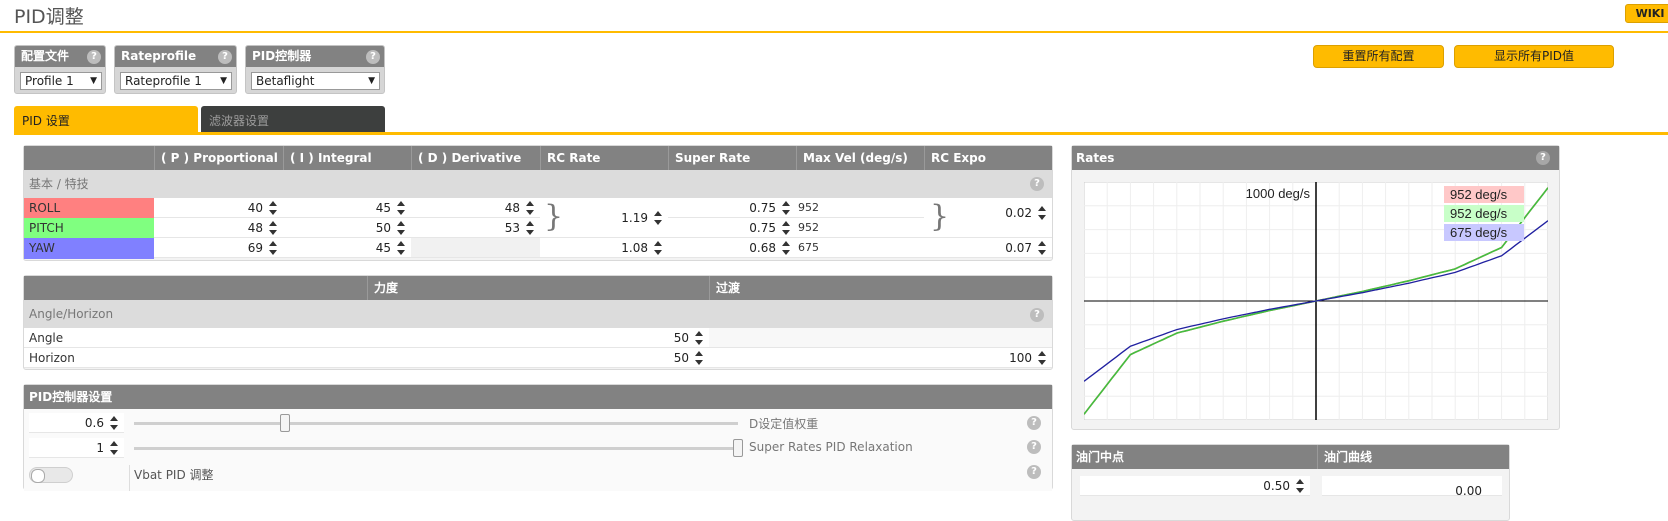 The height and width of the screenshot is (521, 1668). Describe the element at coordinates (315, 81) in the screenshot. I see `pid-controller-select: Betaflight ▼` at that location.